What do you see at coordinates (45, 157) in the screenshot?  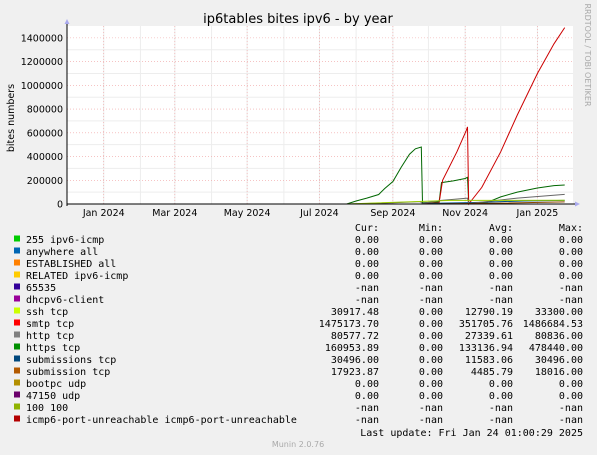 I see `y-tick-label: 400000` at bounding box center [45, 157].